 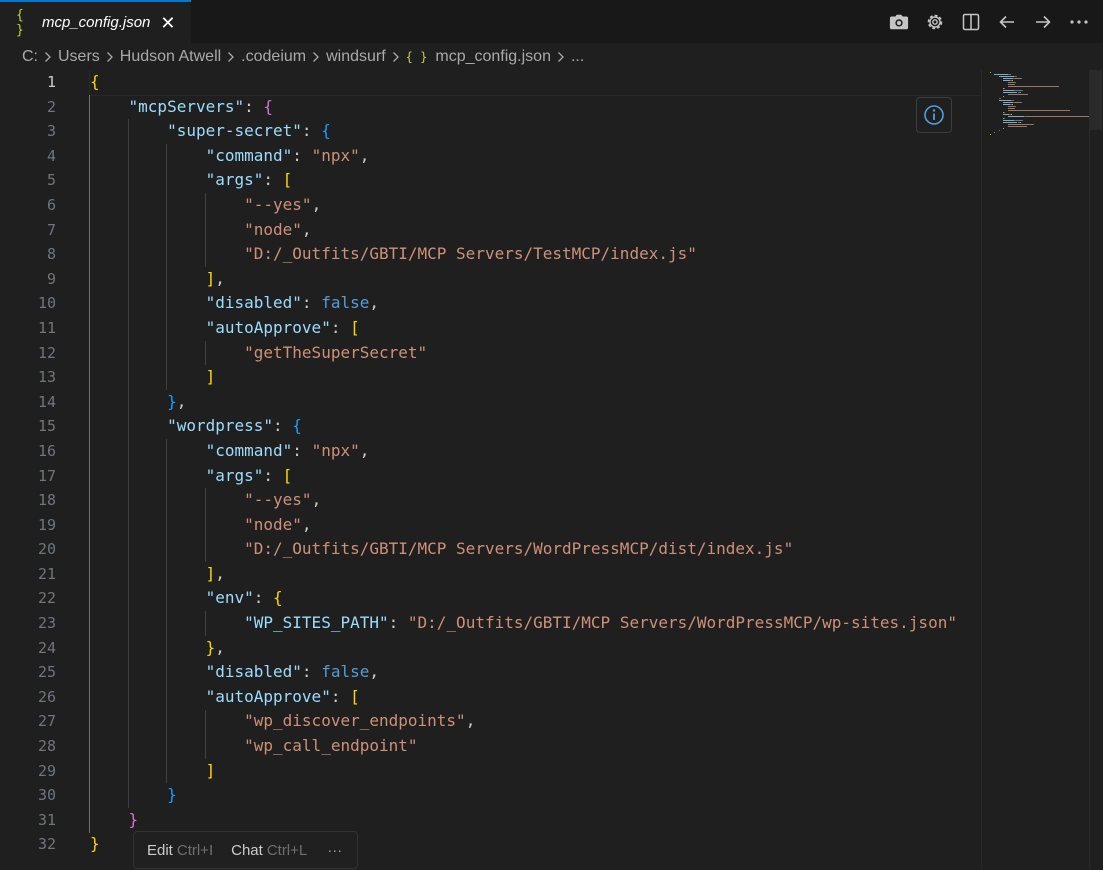 I want to click on line-number: 11, so click(x=46, y=327).